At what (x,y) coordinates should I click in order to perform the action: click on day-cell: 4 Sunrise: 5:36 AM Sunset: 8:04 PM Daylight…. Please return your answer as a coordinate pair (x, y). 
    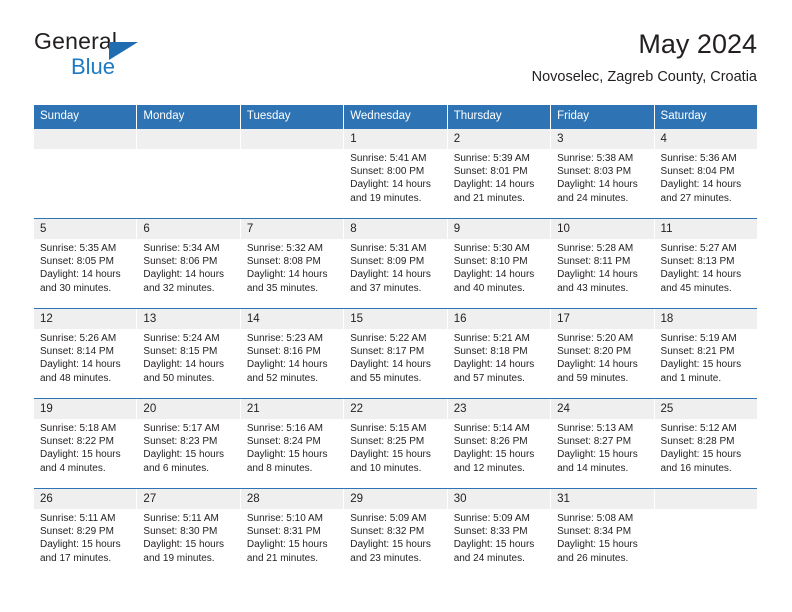
    Looking at the image, I should click on (705, 173).